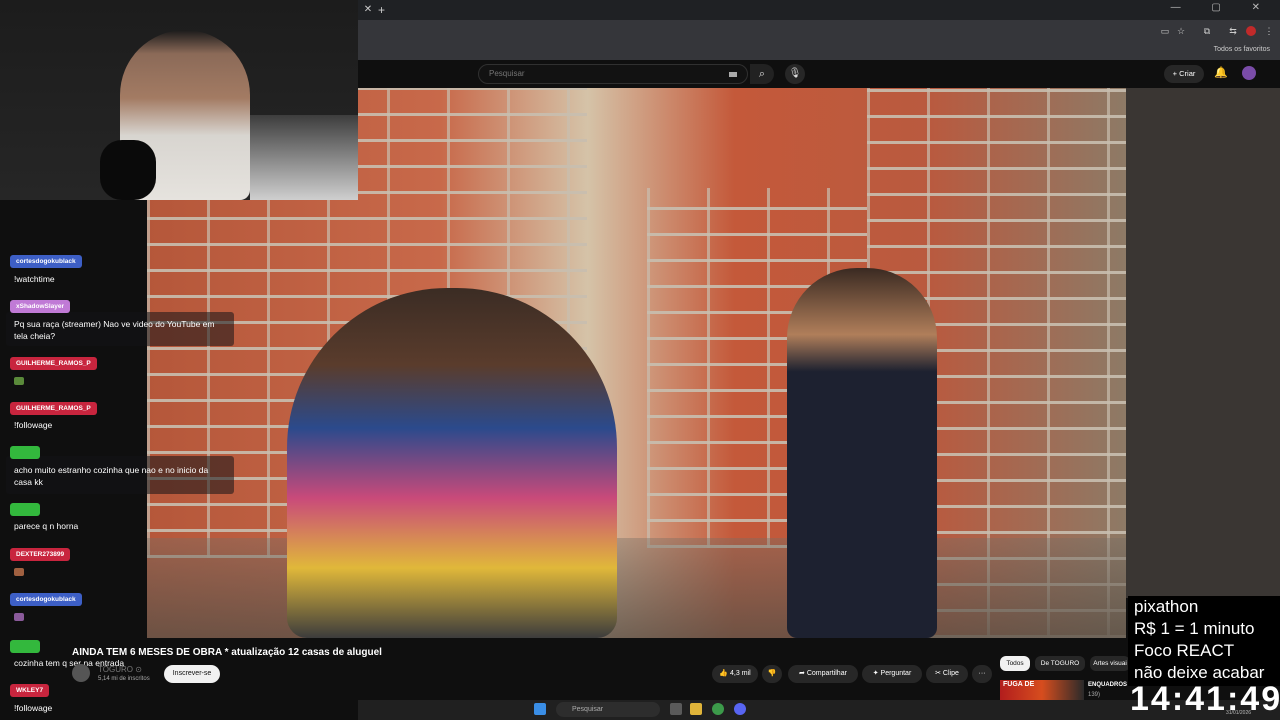 Image resolution: width=1280 pixels, height=720 pixels. Describe the element at coordinates (192, 674) in the screenshot. I see `subscribe-button: Inscrever-se` at that location.